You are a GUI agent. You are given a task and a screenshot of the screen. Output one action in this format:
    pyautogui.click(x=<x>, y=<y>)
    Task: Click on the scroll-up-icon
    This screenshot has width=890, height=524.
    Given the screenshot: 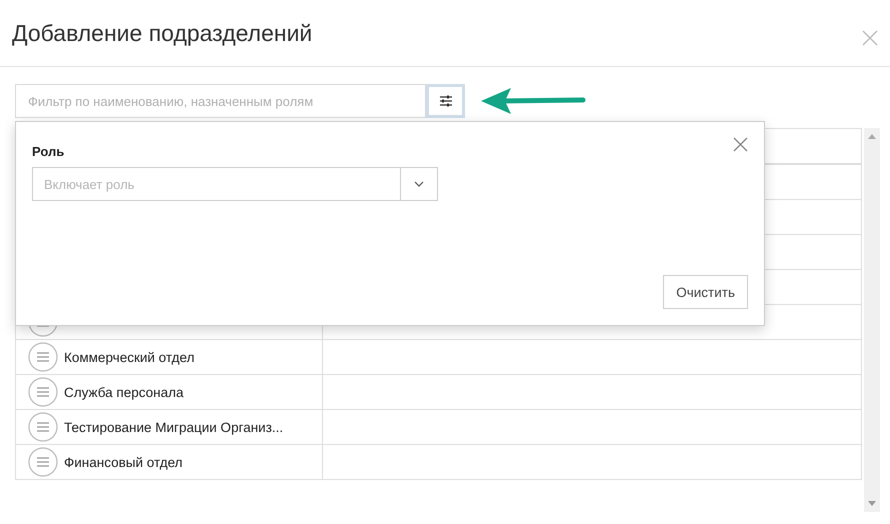 What is the action you would take?
    pyautogui.click(x=872, y=136)
    